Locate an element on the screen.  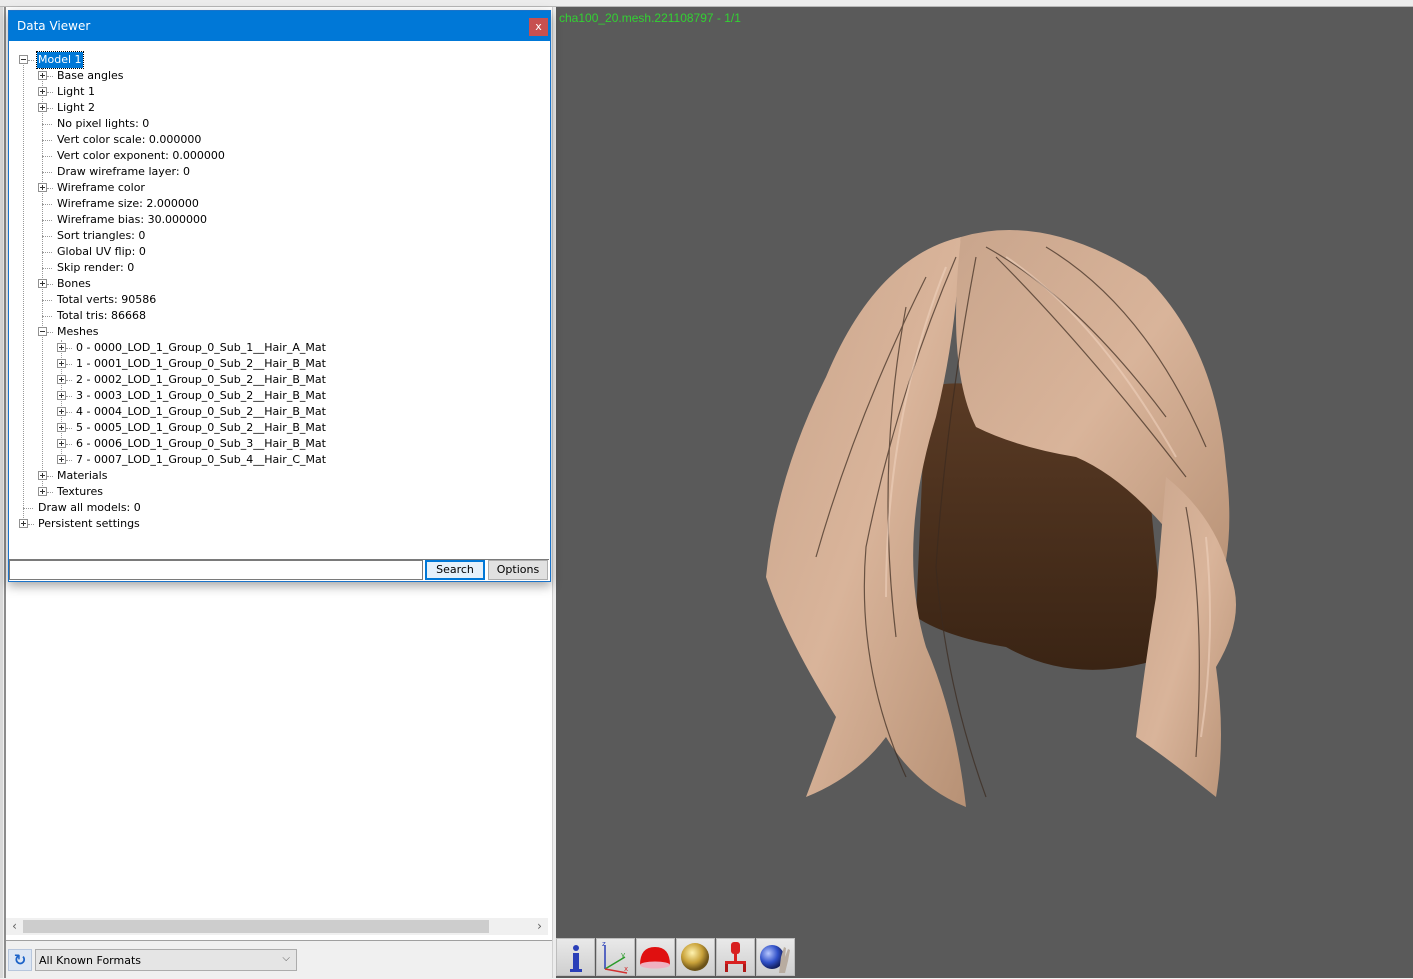
info-button is located at coordinates (575, 957).